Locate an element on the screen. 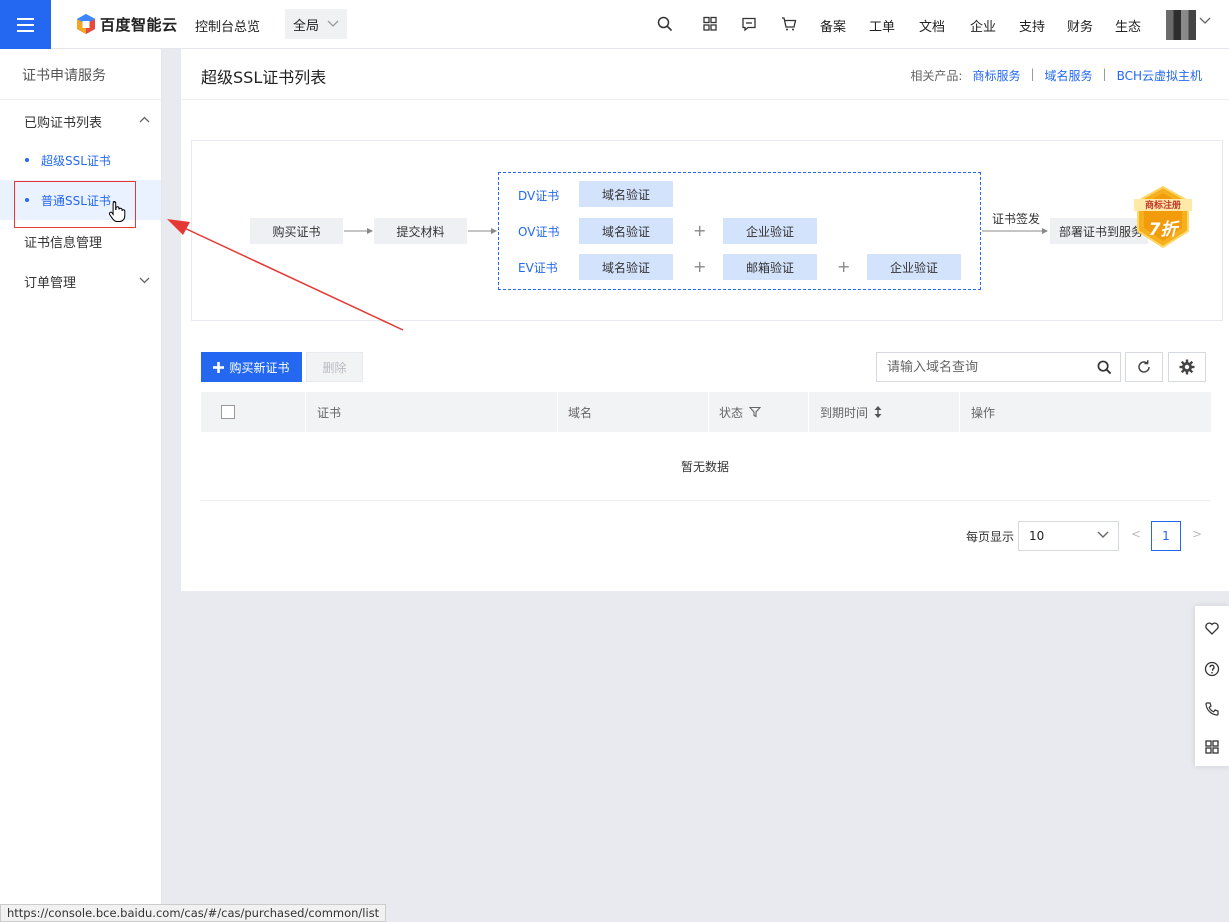 This screenshot has width=1229, height=922. nav-ticket: 工单 is located at coordinates (882, 25).